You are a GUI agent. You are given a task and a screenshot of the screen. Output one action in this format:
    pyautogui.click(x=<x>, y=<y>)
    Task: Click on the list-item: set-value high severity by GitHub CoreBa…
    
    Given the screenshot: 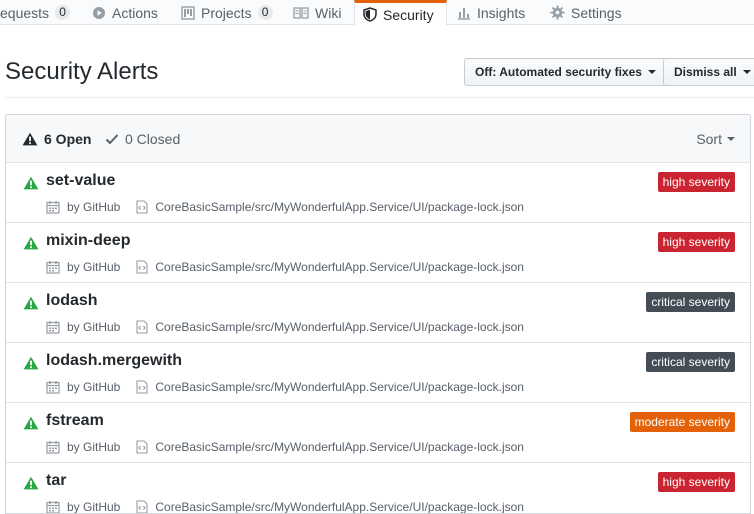 What is the action you would take?
    pyautogui.click(x=378, y=193)
    